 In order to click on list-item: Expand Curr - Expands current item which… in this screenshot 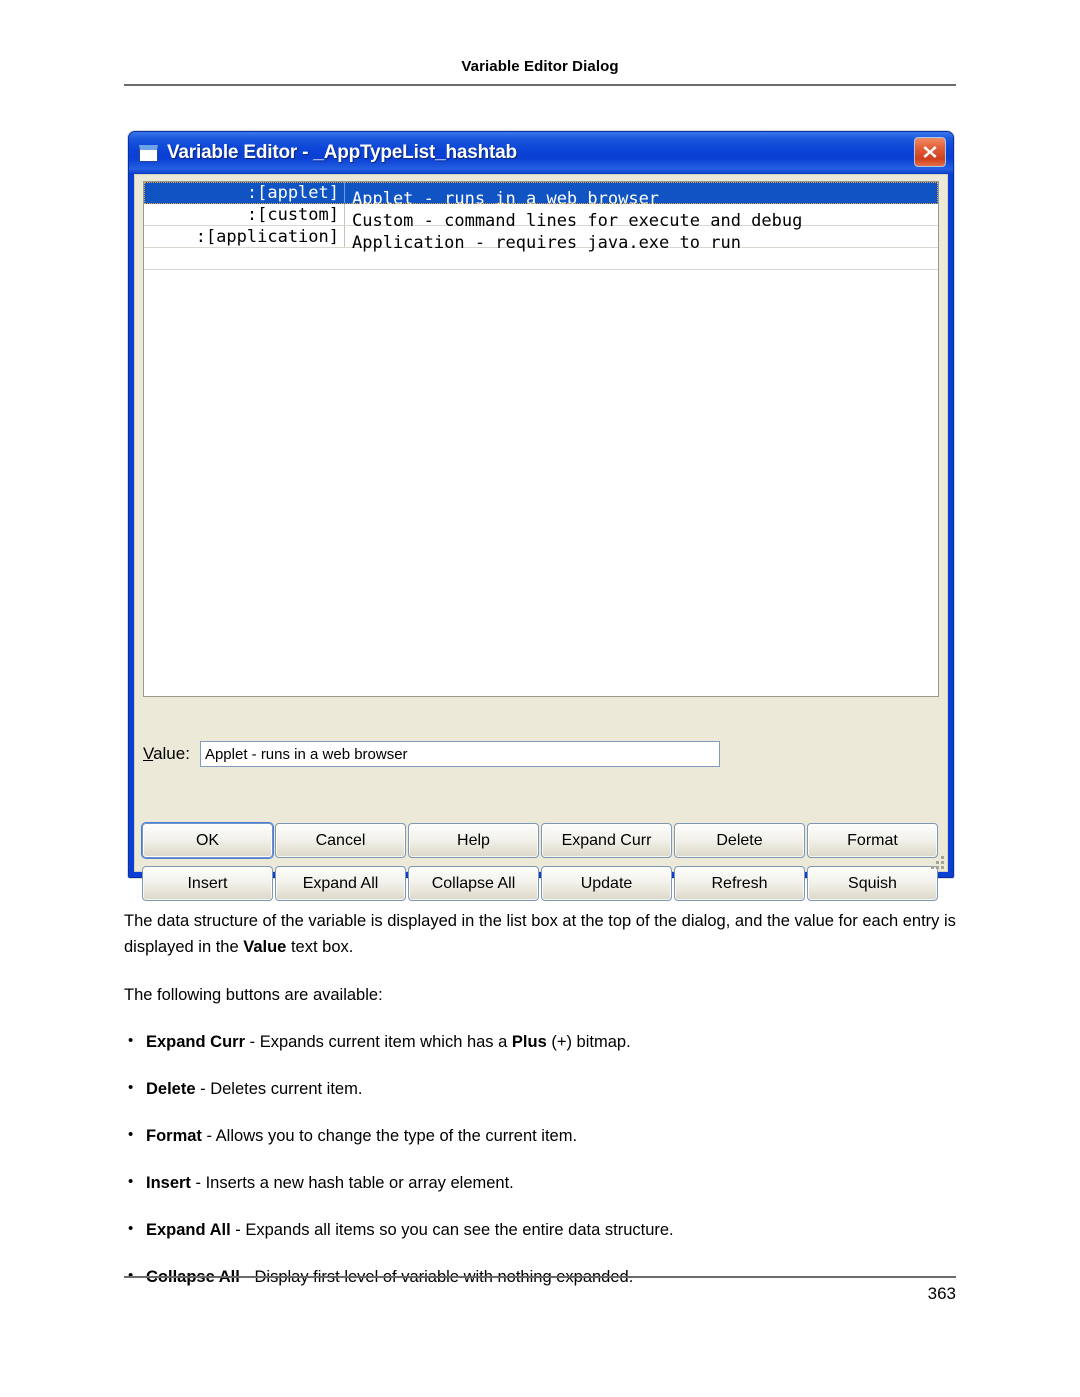, I will do `click(542, 1041)`.